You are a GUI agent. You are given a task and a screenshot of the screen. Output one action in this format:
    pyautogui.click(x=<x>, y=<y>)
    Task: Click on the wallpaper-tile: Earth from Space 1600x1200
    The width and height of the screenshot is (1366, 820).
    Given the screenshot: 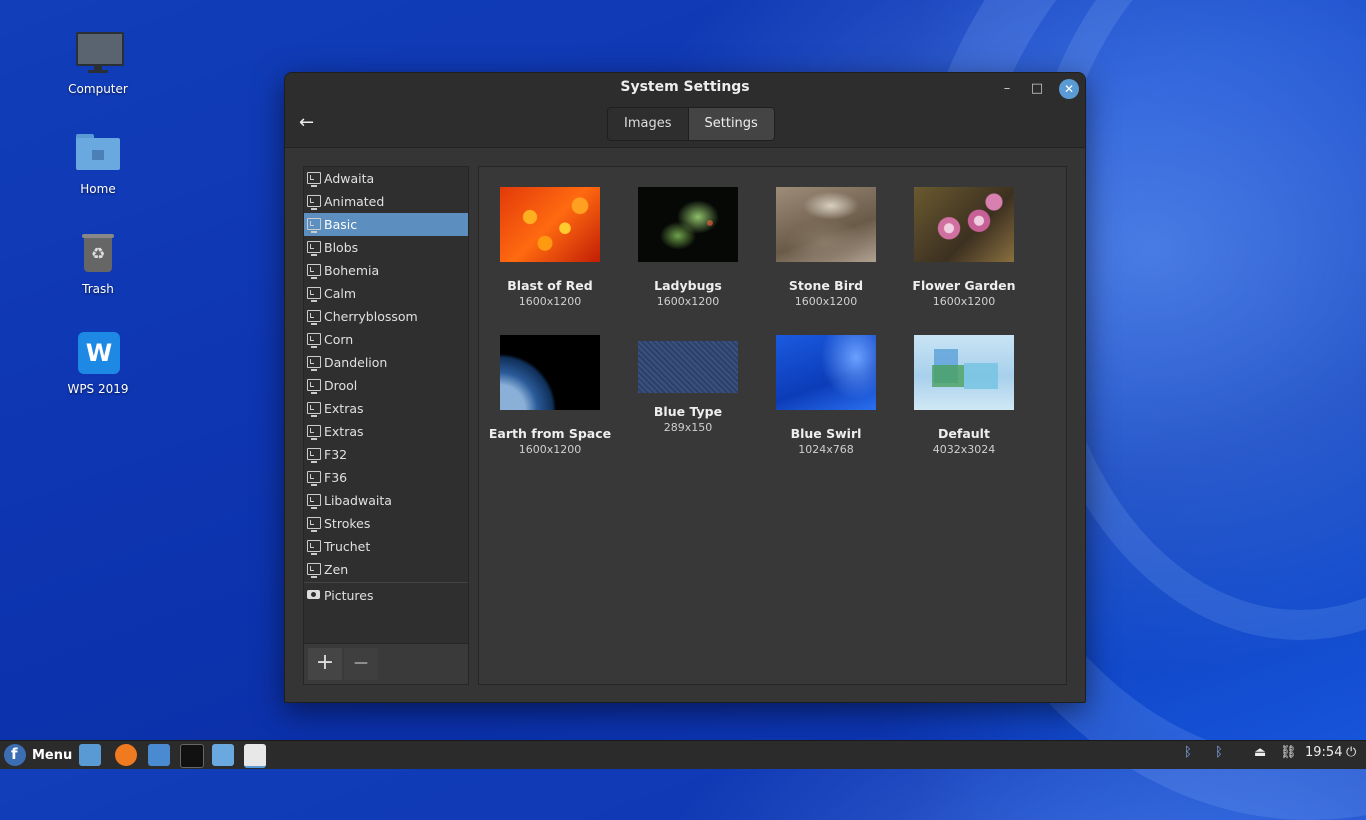 What is the action you would take?
    pyautogui.click(x=550, y=395)
    